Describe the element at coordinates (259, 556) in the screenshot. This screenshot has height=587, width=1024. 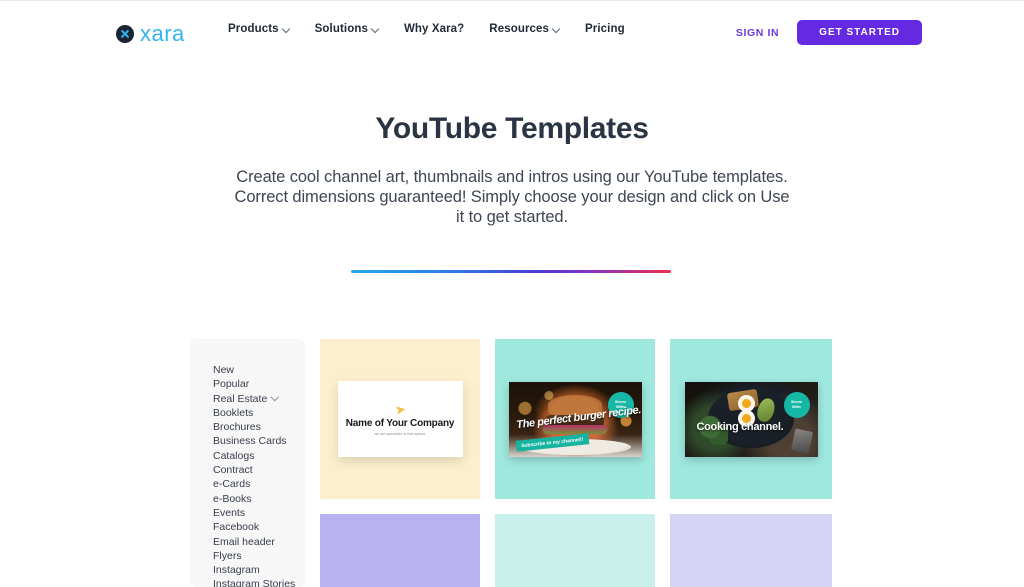
I see `sidebar-item-flyers: Flyers` at that location.